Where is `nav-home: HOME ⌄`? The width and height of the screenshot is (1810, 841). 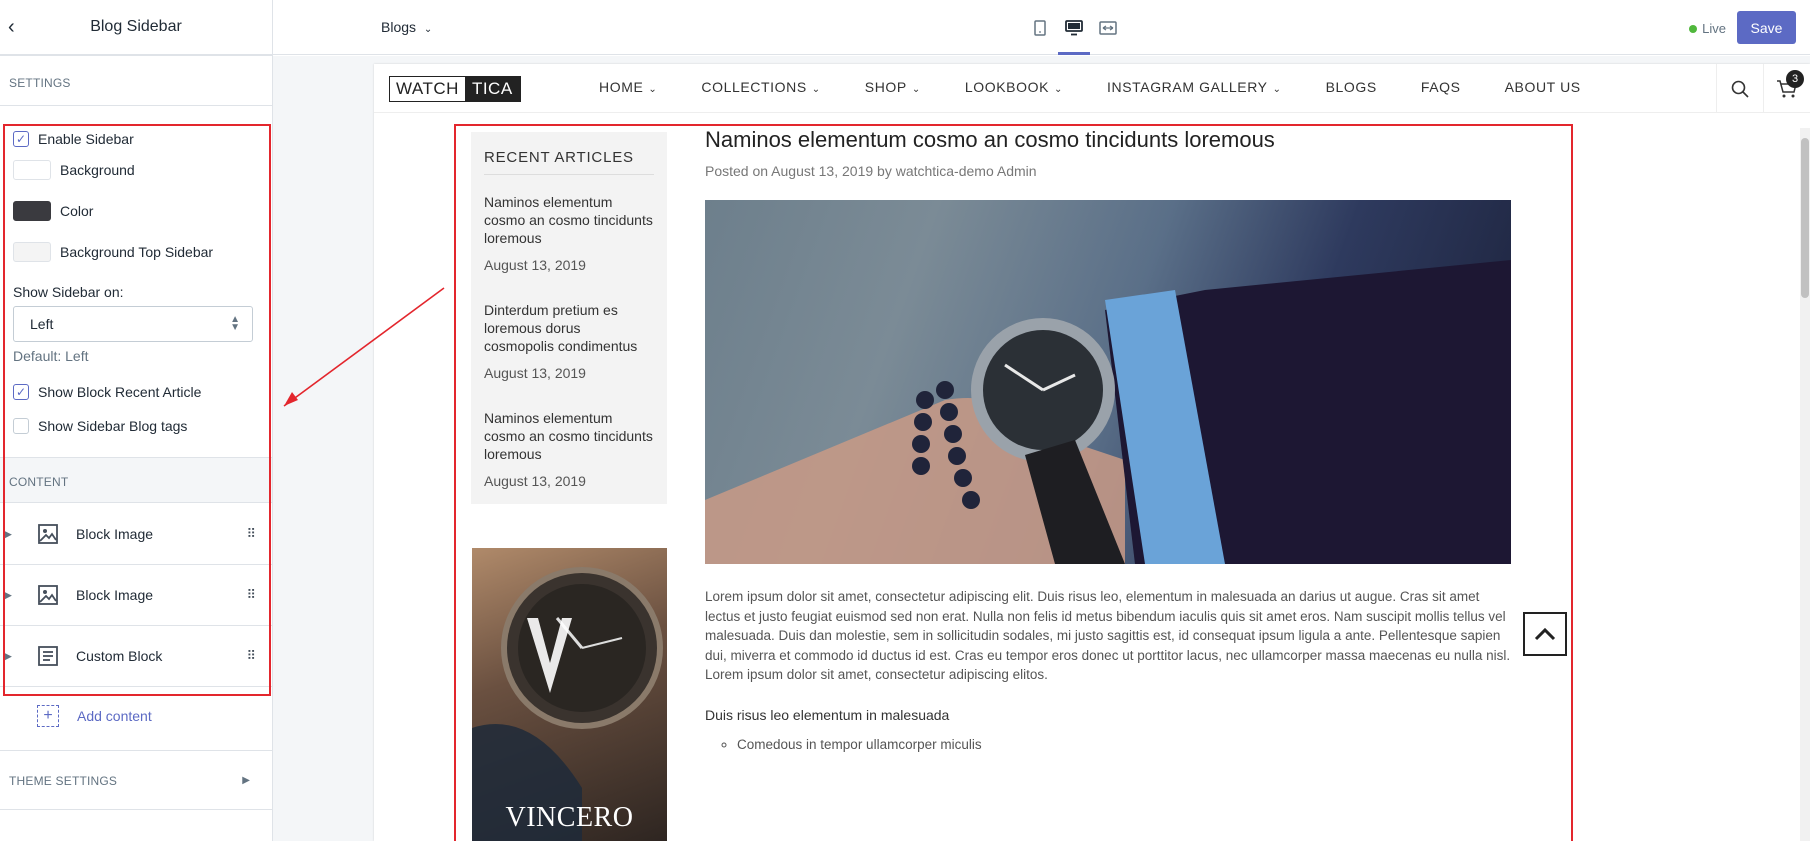
nav-home: HOME ⌄ is located at coordinates (628, 87).